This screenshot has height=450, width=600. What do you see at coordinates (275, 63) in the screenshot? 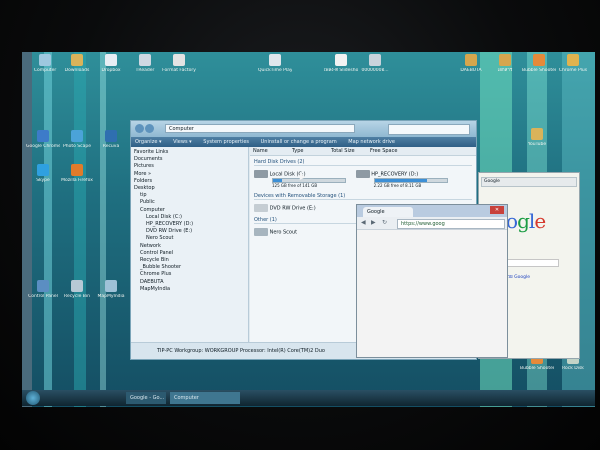
I see `desktop-icon: QuickTime Player` at bounding box center [275, 63].